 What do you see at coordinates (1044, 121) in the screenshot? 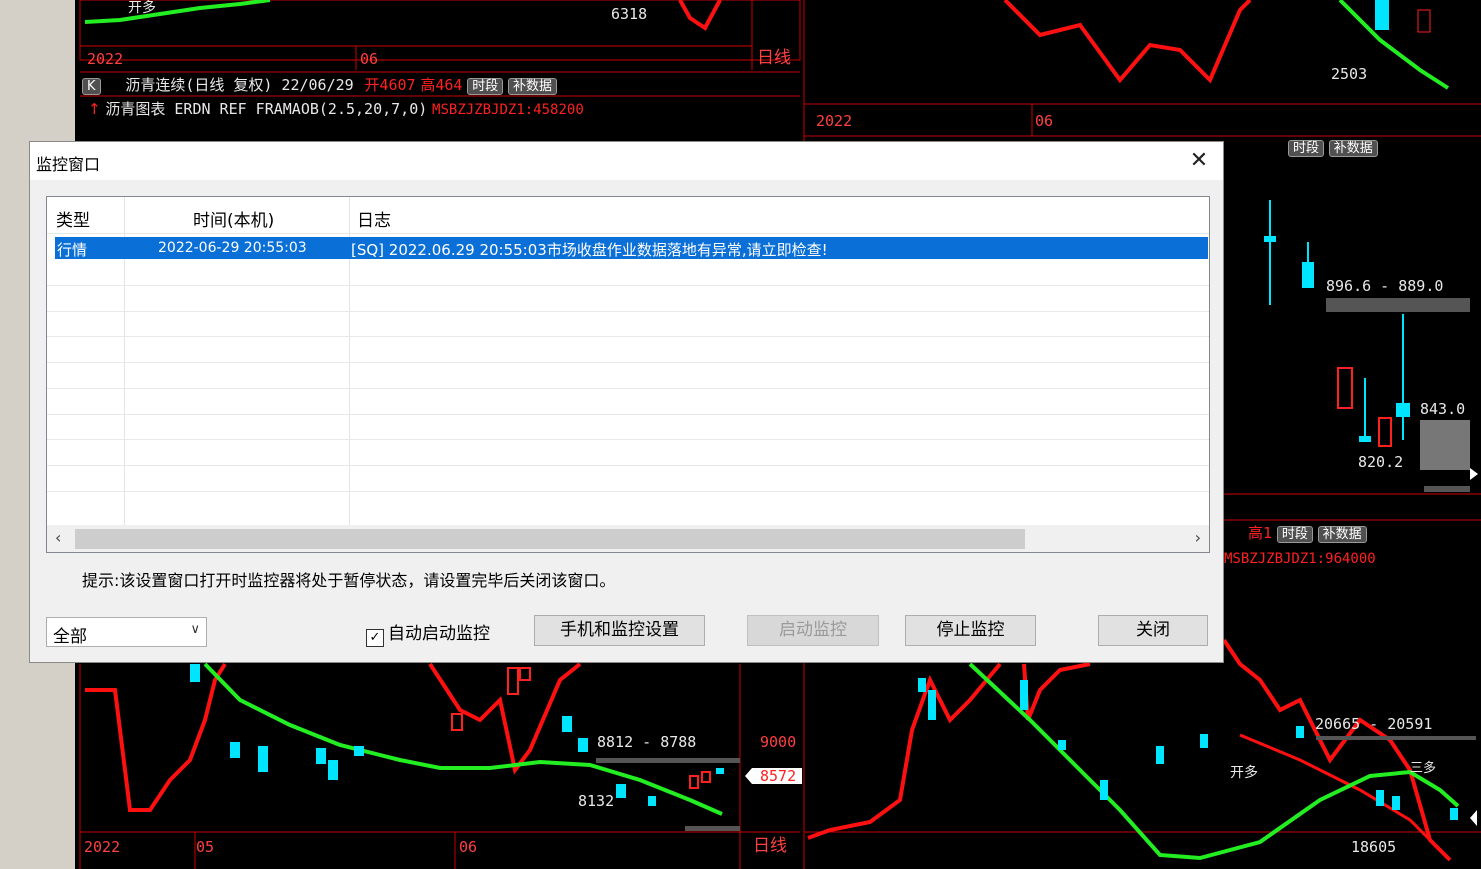
I see `tr-date-06: 06` at bounding box center [1044, 121].